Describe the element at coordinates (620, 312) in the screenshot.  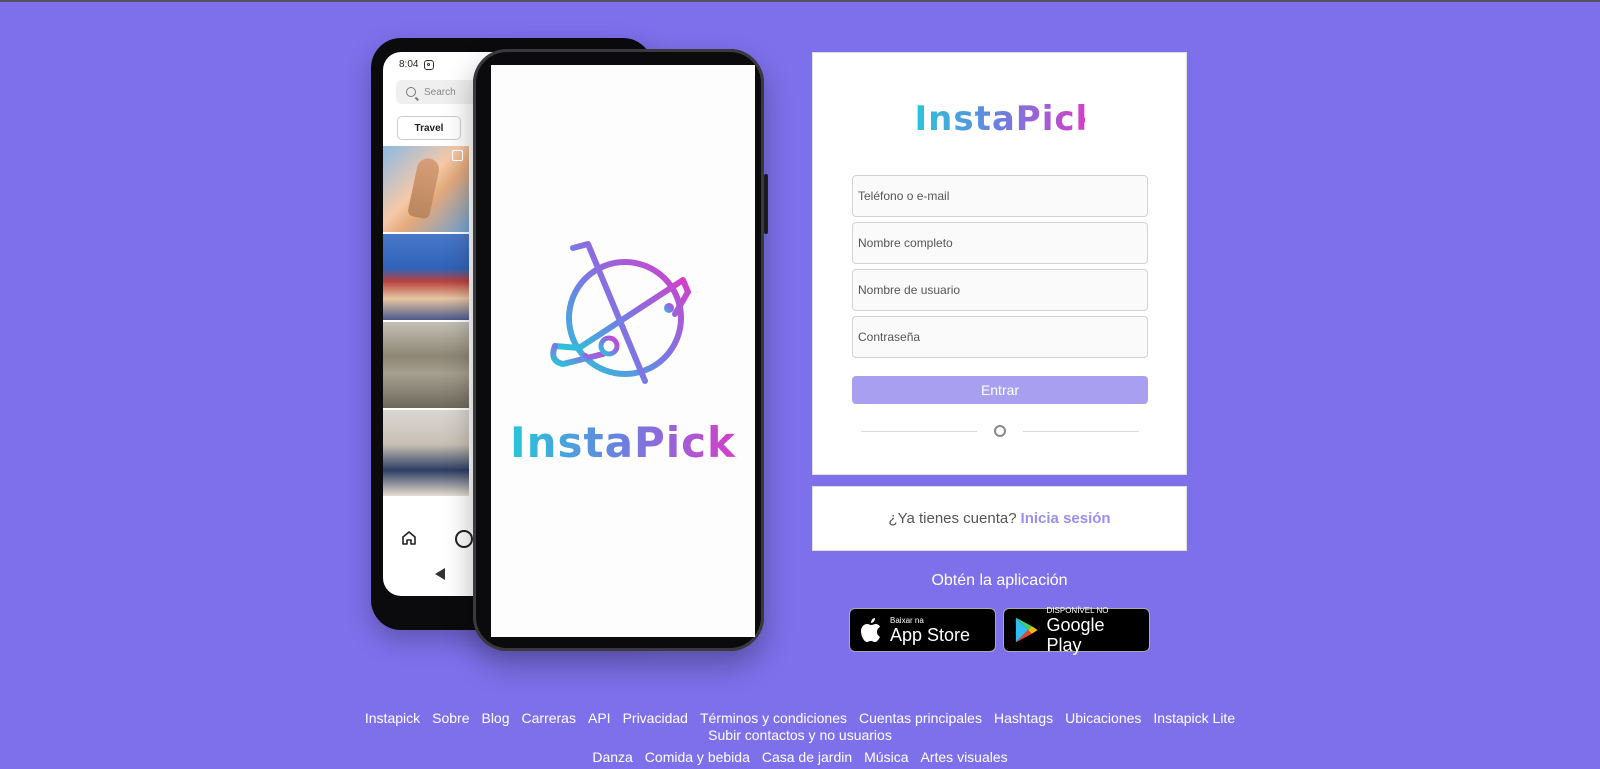
I see `instapick-logo-icon` at that location.